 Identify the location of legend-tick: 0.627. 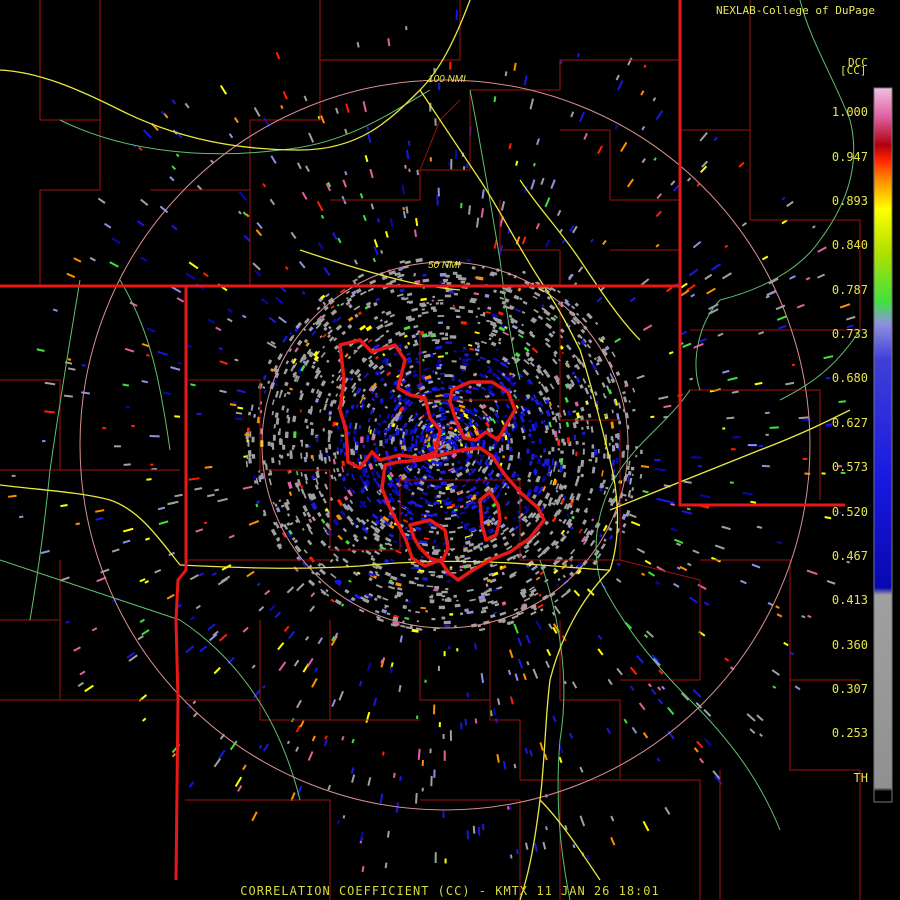
(849, 423).